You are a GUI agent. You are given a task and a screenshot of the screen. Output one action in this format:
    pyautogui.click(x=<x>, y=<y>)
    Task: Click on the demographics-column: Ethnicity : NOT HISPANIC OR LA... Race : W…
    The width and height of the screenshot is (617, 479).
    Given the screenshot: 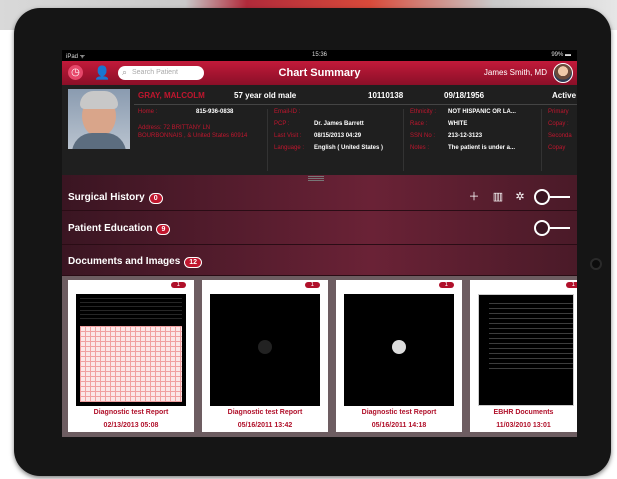 What is the action you would take?
    pyautogui.click(x=474, y=140)
    